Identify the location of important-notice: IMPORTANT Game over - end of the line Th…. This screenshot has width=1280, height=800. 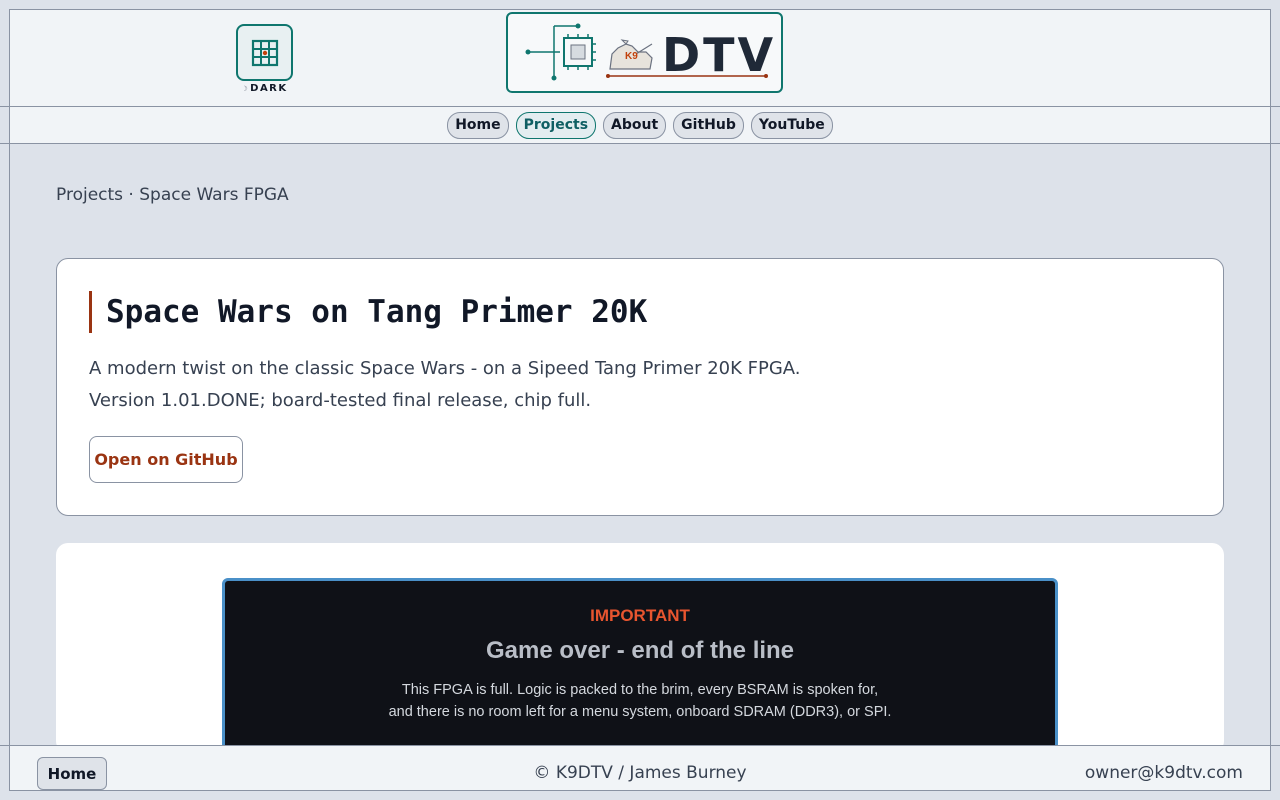
(640, 668).